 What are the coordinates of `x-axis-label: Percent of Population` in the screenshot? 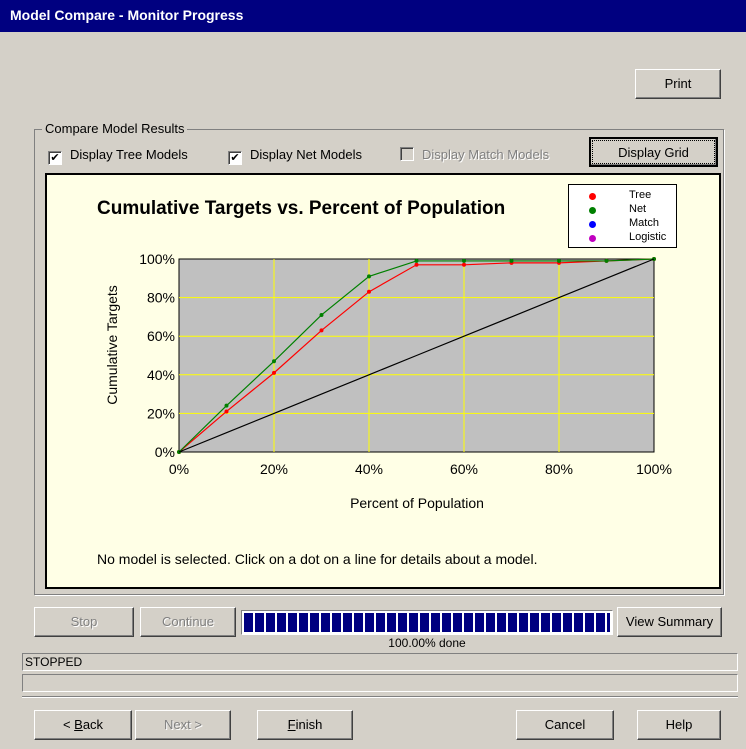 It's located at (417, 503).